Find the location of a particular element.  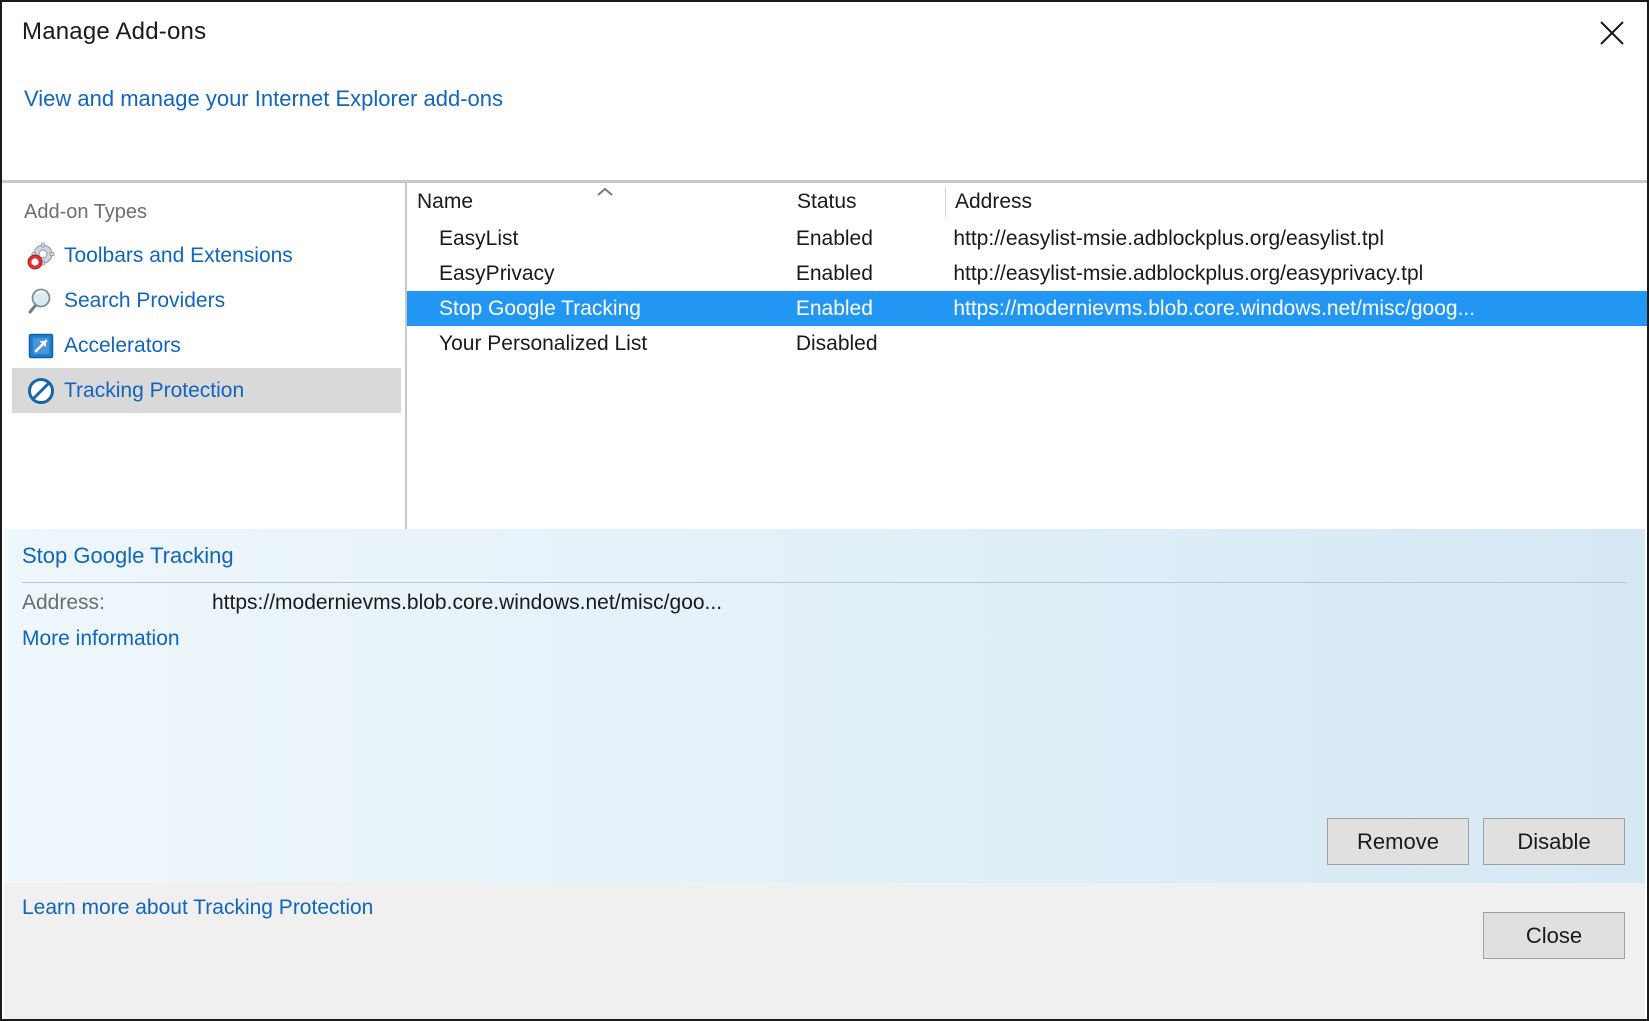

column-header-address: Address is located at coordinates (1295, 202).